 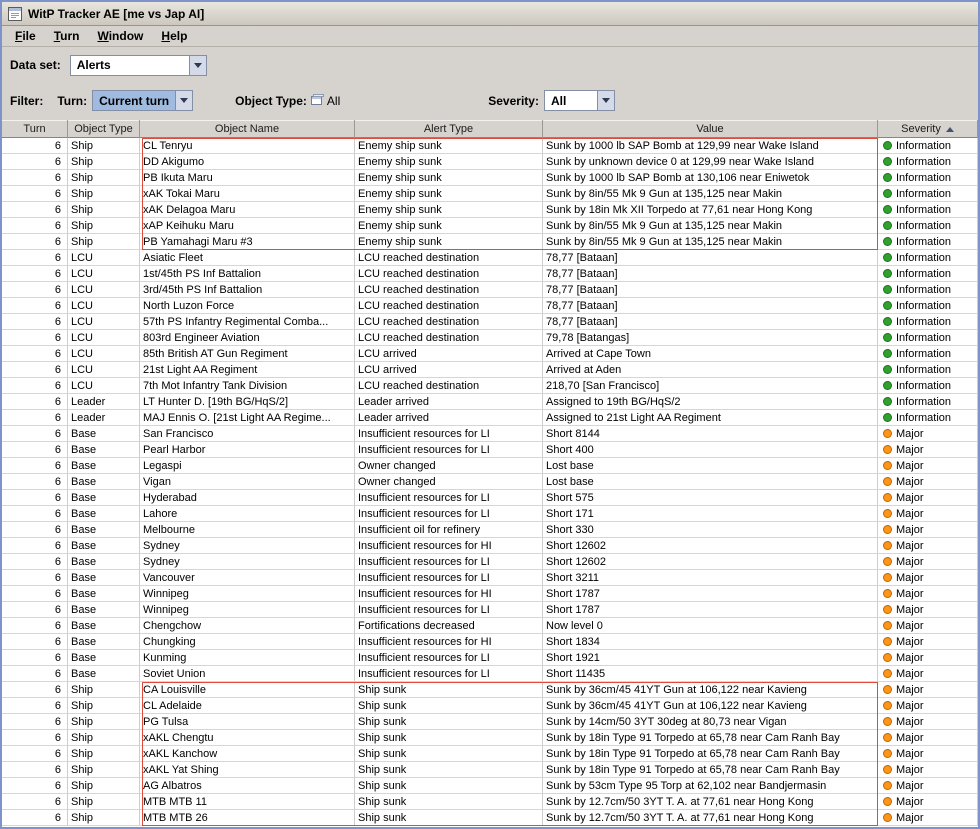 What do you see at coordinates (710, 338) in the screenshot?
I see `cell-value: 79,78 [Batangas]` at bounding box center [710, 338].